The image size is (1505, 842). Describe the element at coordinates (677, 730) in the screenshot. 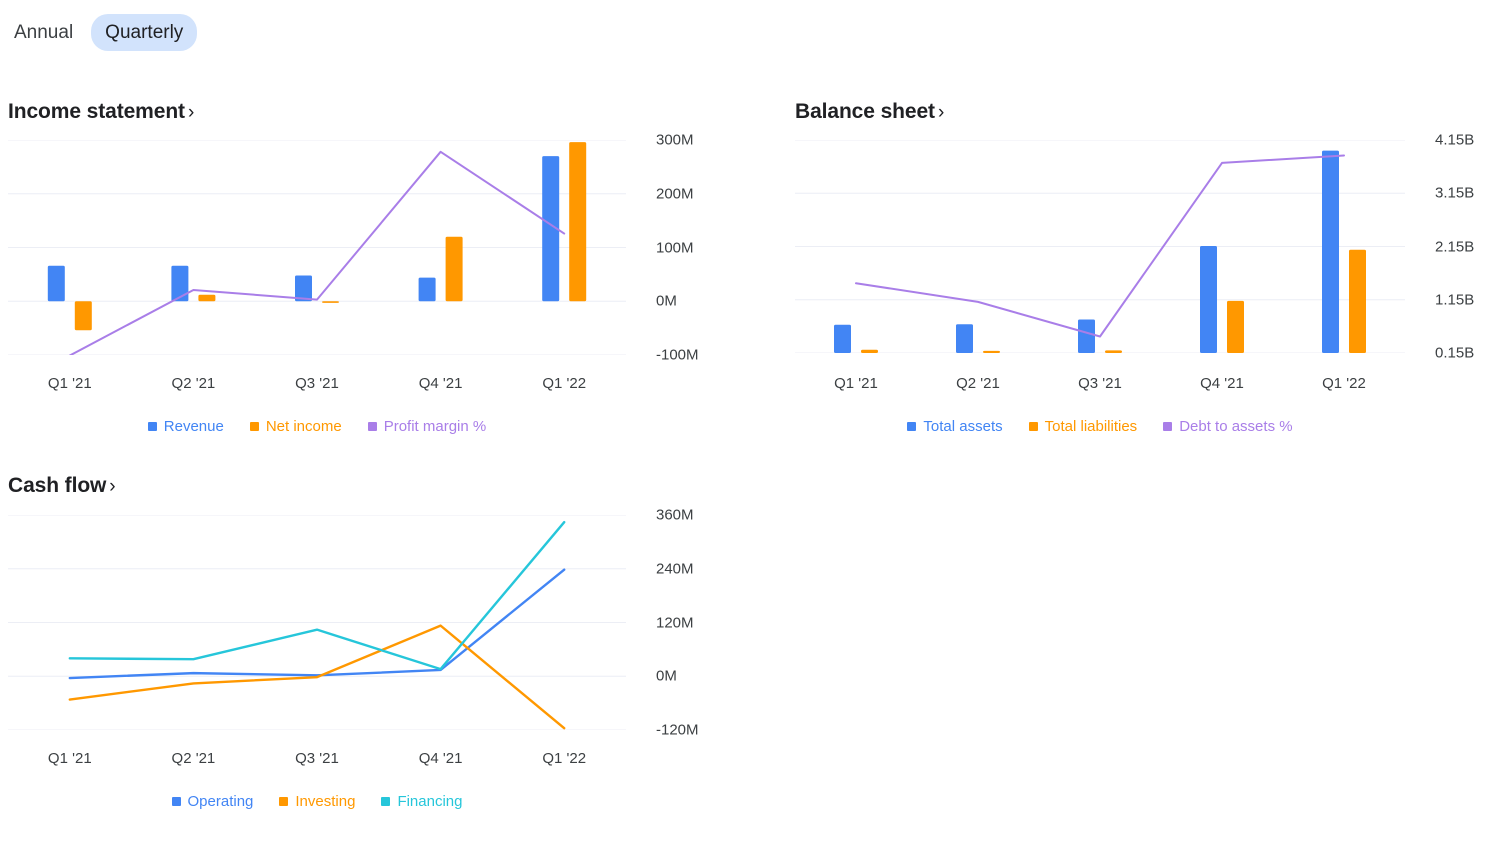

I see `y-axis-tick: -120M` at that location.